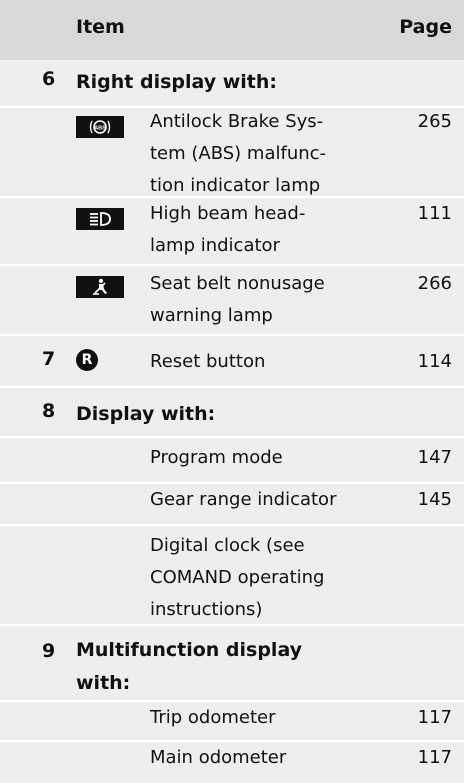 The width and height of the screenshot is (464, 783). What do you see at coordinates (434, 283) in the screenshot?
I see `page-number: 266` at bounding box center [434, 283].